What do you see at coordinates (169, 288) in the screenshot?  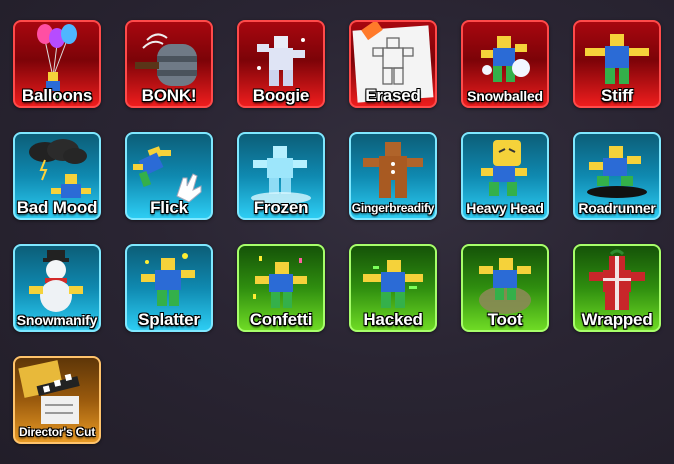 I see `emote-tile-splatter: Splatter` at bounding box center [169, 288].